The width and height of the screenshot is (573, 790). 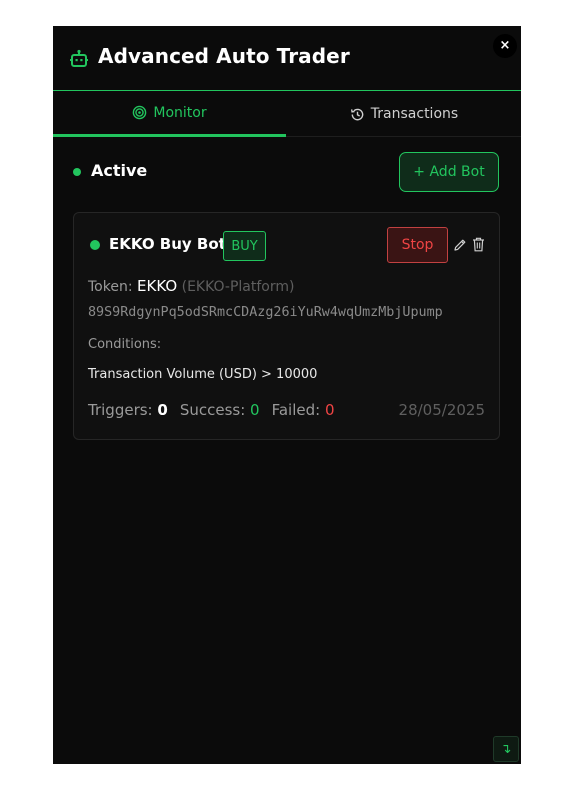 What do you see at coordinates (157, 286) in the screenshot?
I see `token-symbol: EKKO` at bounding box center [157, 286].